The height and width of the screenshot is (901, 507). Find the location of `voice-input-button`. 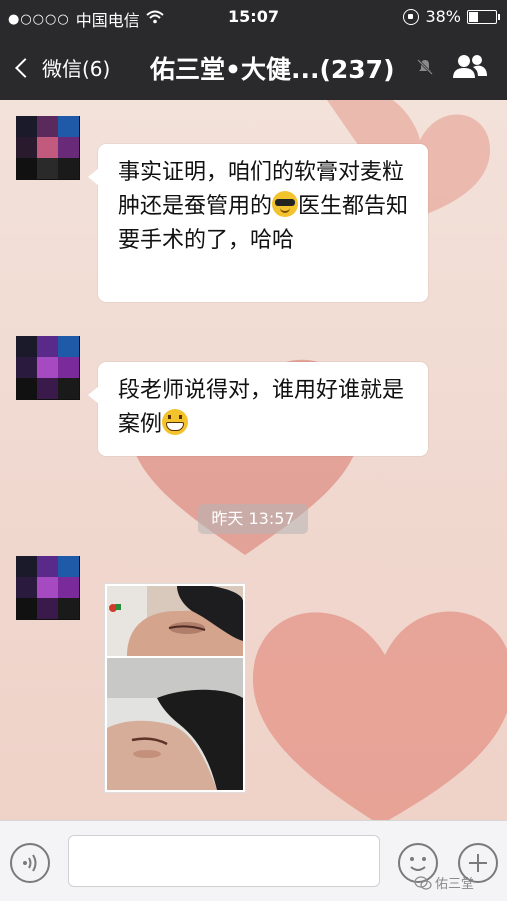

voice-input-button is located at coordinates (30, 863).